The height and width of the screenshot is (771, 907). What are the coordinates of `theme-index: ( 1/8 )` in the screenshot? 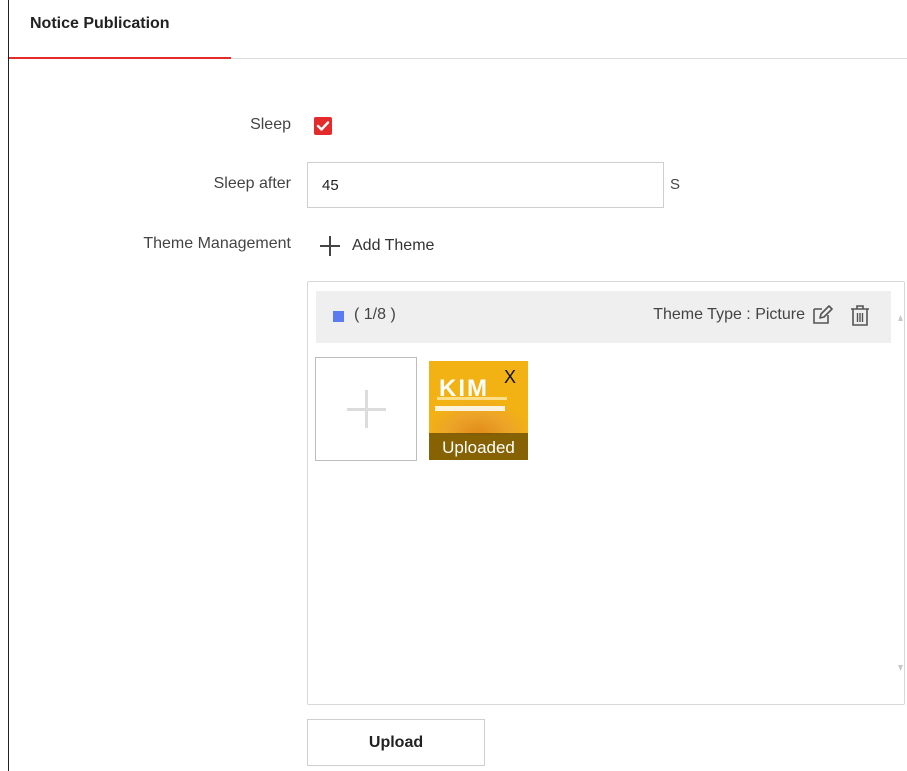 It's located at (375, 314).